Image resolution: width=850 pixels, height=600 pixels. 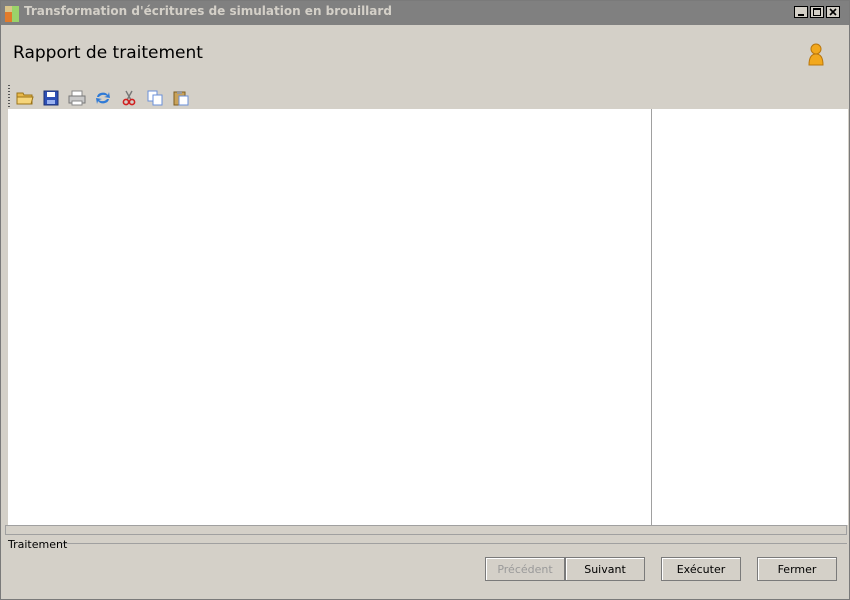 What do you see at coordinates (129, 98) in the screenshot?
I see `cut-icon` at bounding box center [129, 98].